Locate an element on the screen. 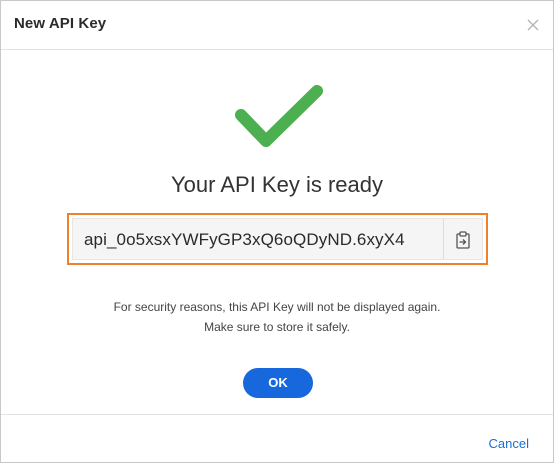  dialog-footer: Cancel is located at coordinates (277, 438).